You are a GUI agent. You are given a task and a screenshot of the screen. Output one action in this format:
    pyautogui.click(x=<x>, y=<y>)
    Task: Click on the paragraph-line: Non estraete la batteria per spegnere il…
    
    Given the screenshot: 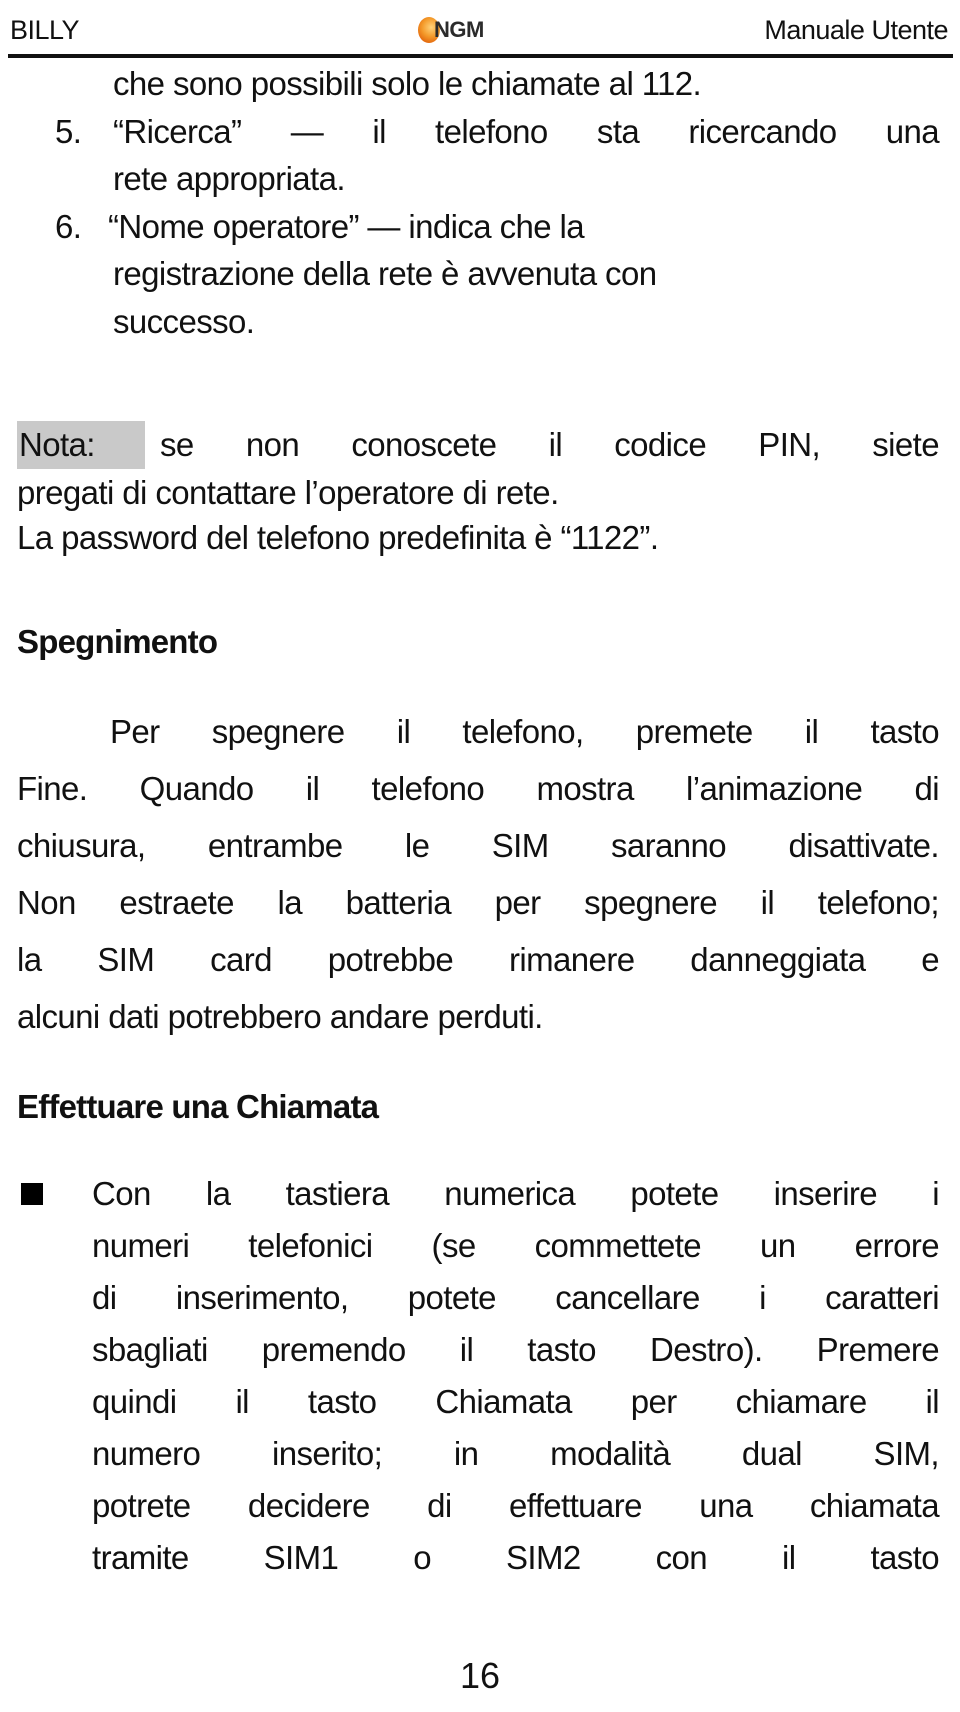 What is the action you would take?
    pyautogui.click(x=478, y=902)
    